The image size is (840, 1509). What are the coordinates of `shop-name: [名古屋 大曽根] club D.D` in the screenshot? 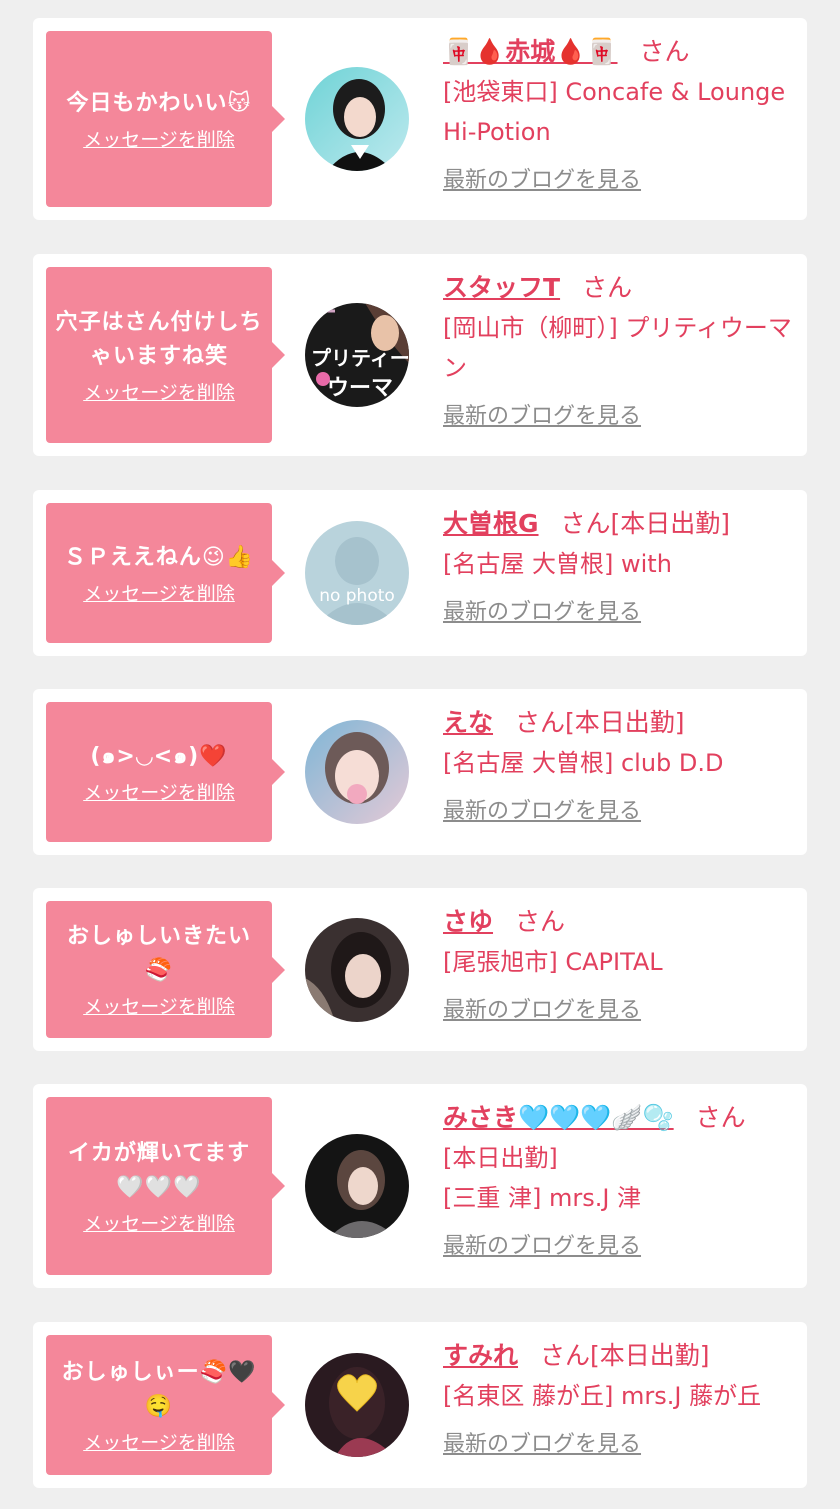 It's located at (583, 763).